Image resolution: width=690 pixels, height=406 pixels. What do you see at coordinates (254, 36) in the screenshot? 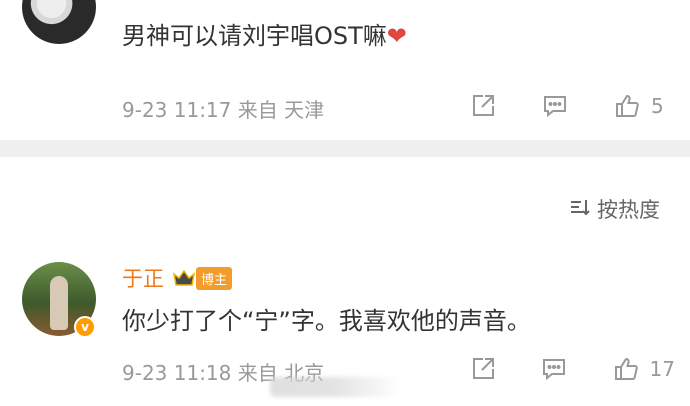
I see `comment-text-body: 男神可以请刘宇唱OST嘛` at bounding box center [254, 36].